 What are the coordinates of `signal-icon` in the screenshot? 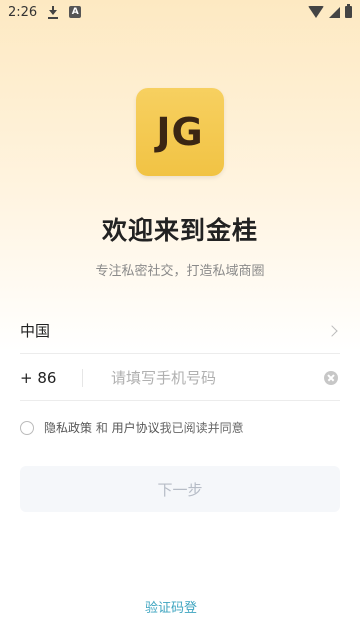 It's located at (334, 12).